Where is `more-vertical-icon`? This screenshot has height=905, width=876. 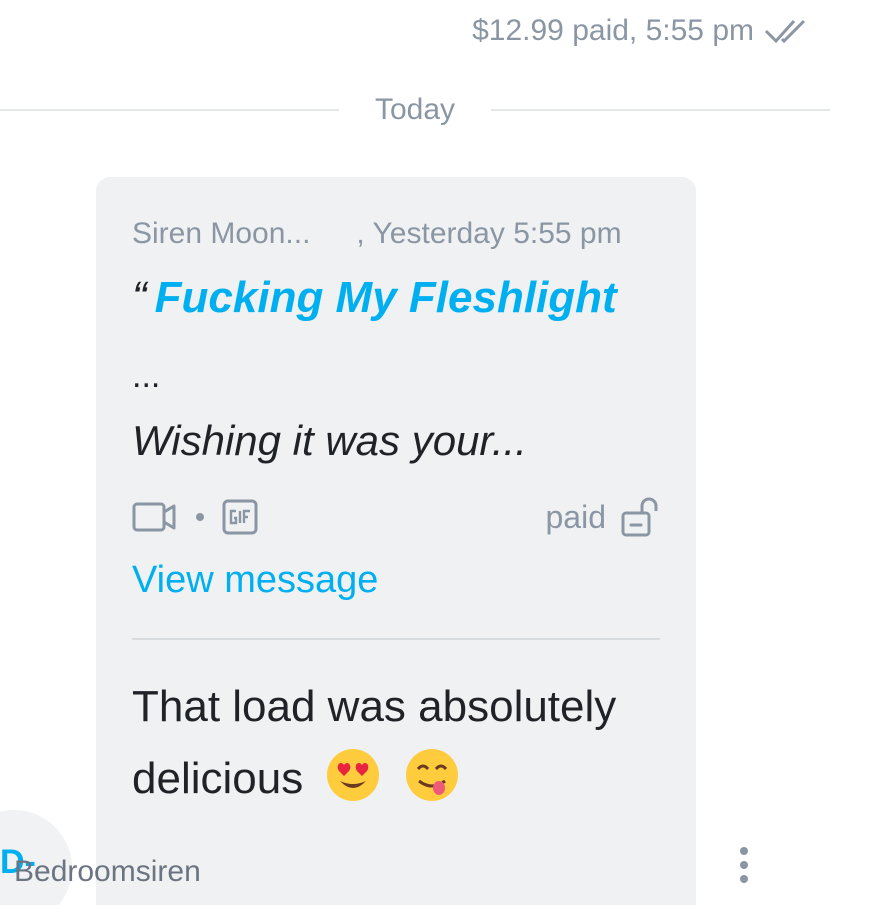
more-vertical-icon is located at coordinates (744, 866).